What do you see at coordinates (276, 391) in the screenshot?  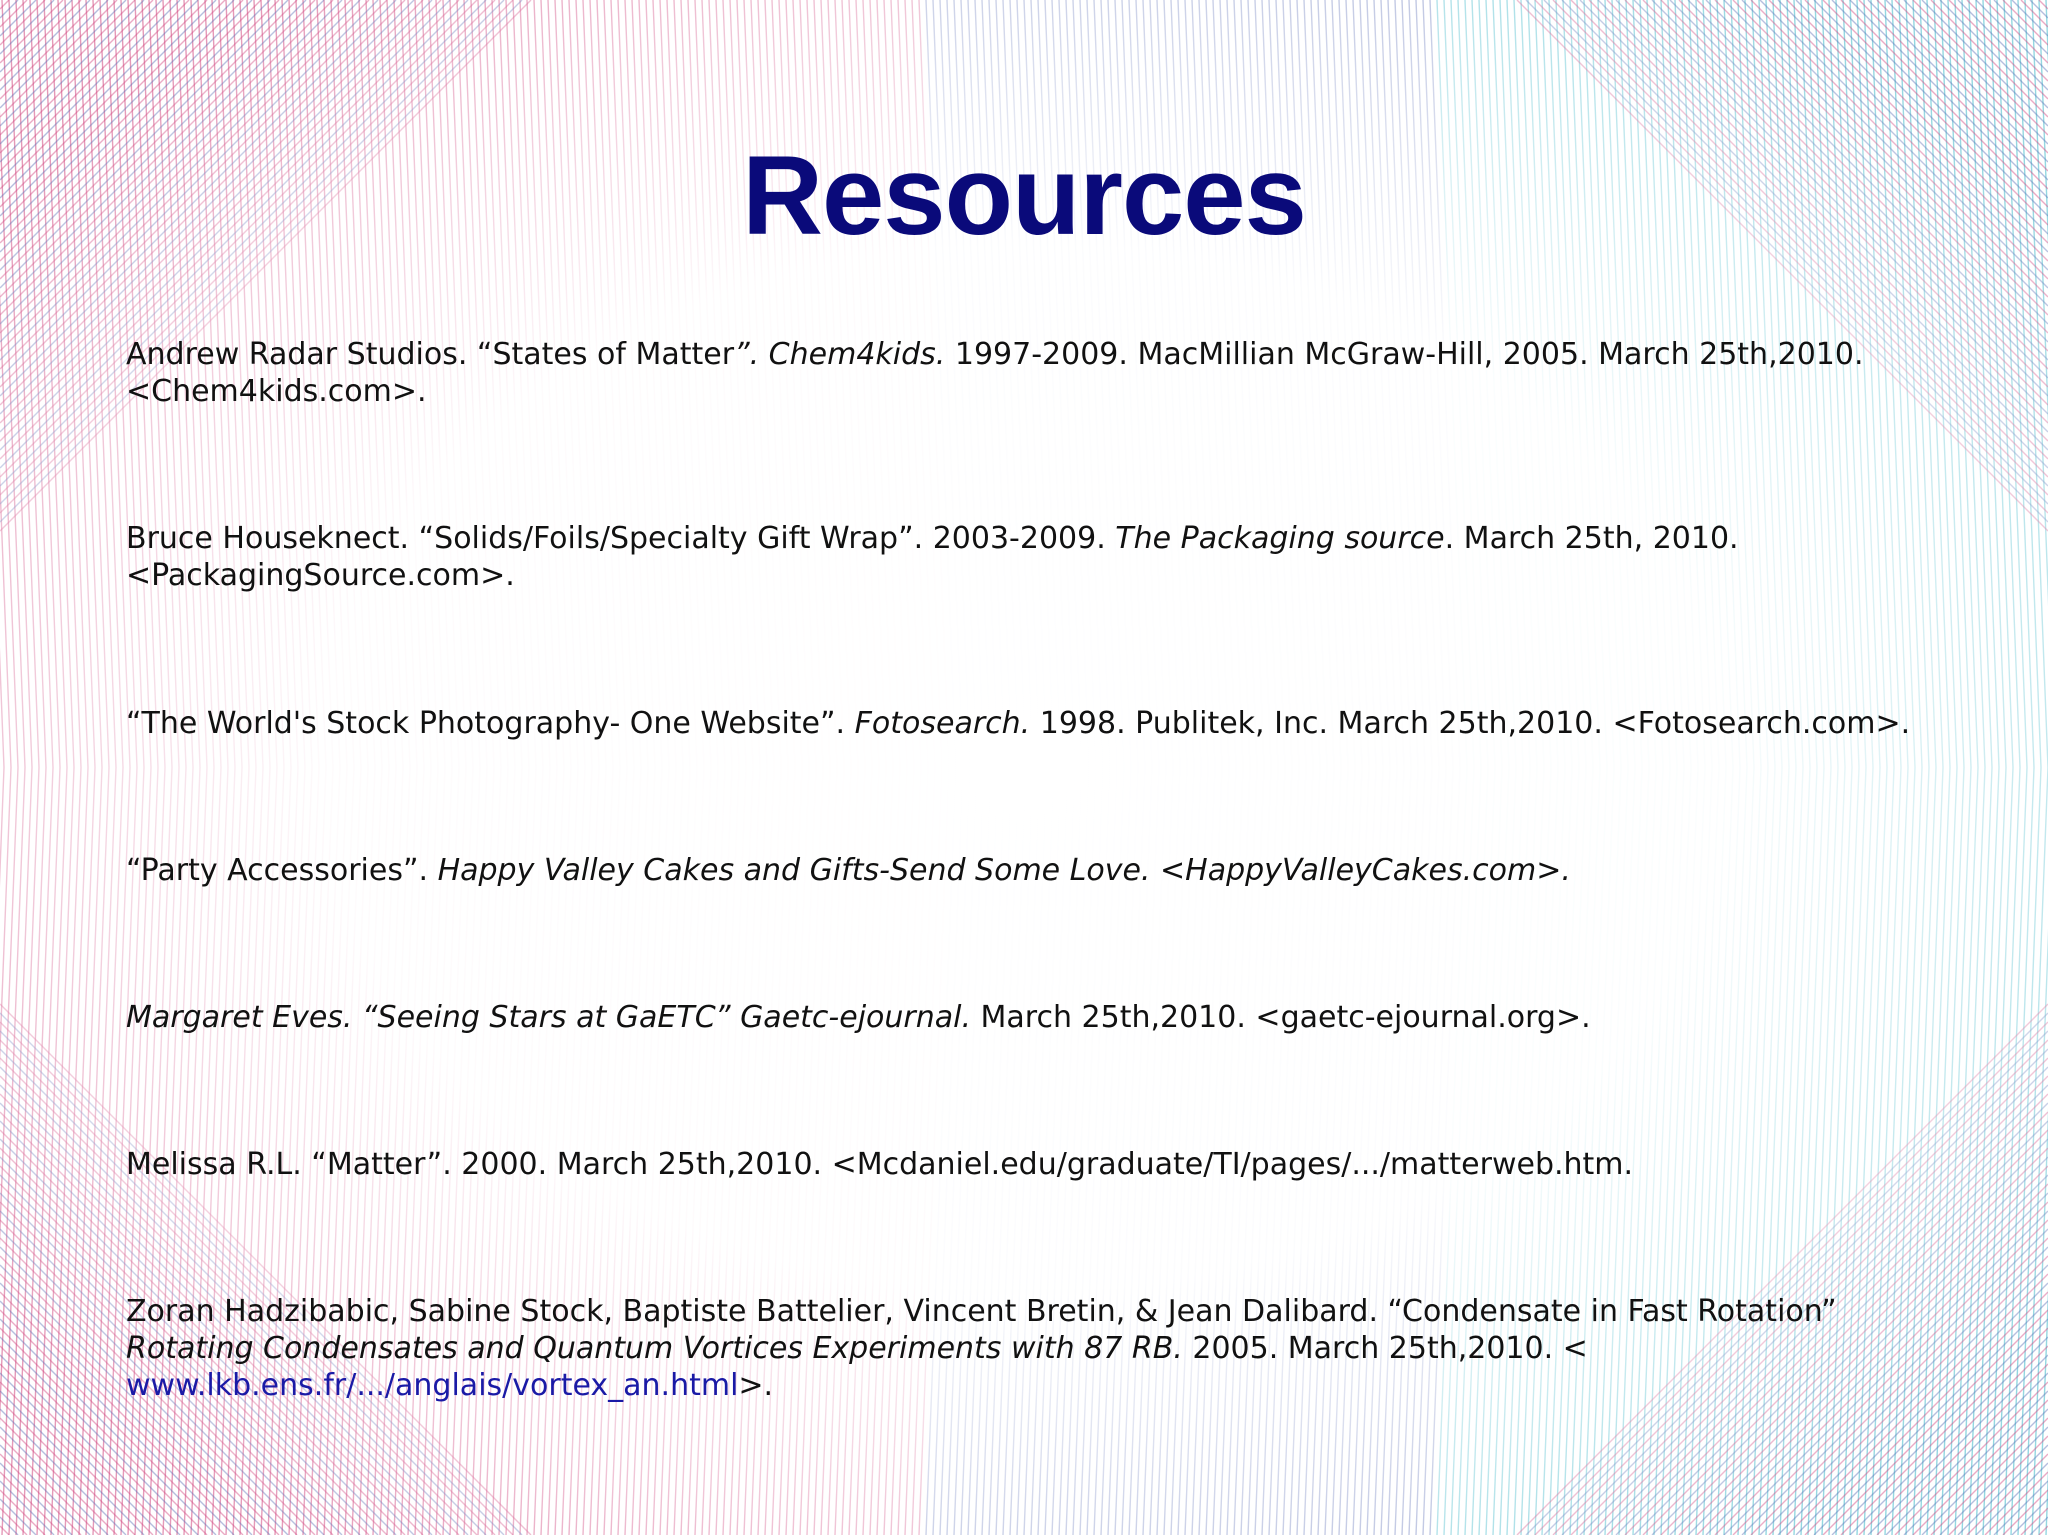 I see `reference-1-url: <Chem4kids.com>.` at bounding box center [276, 391].